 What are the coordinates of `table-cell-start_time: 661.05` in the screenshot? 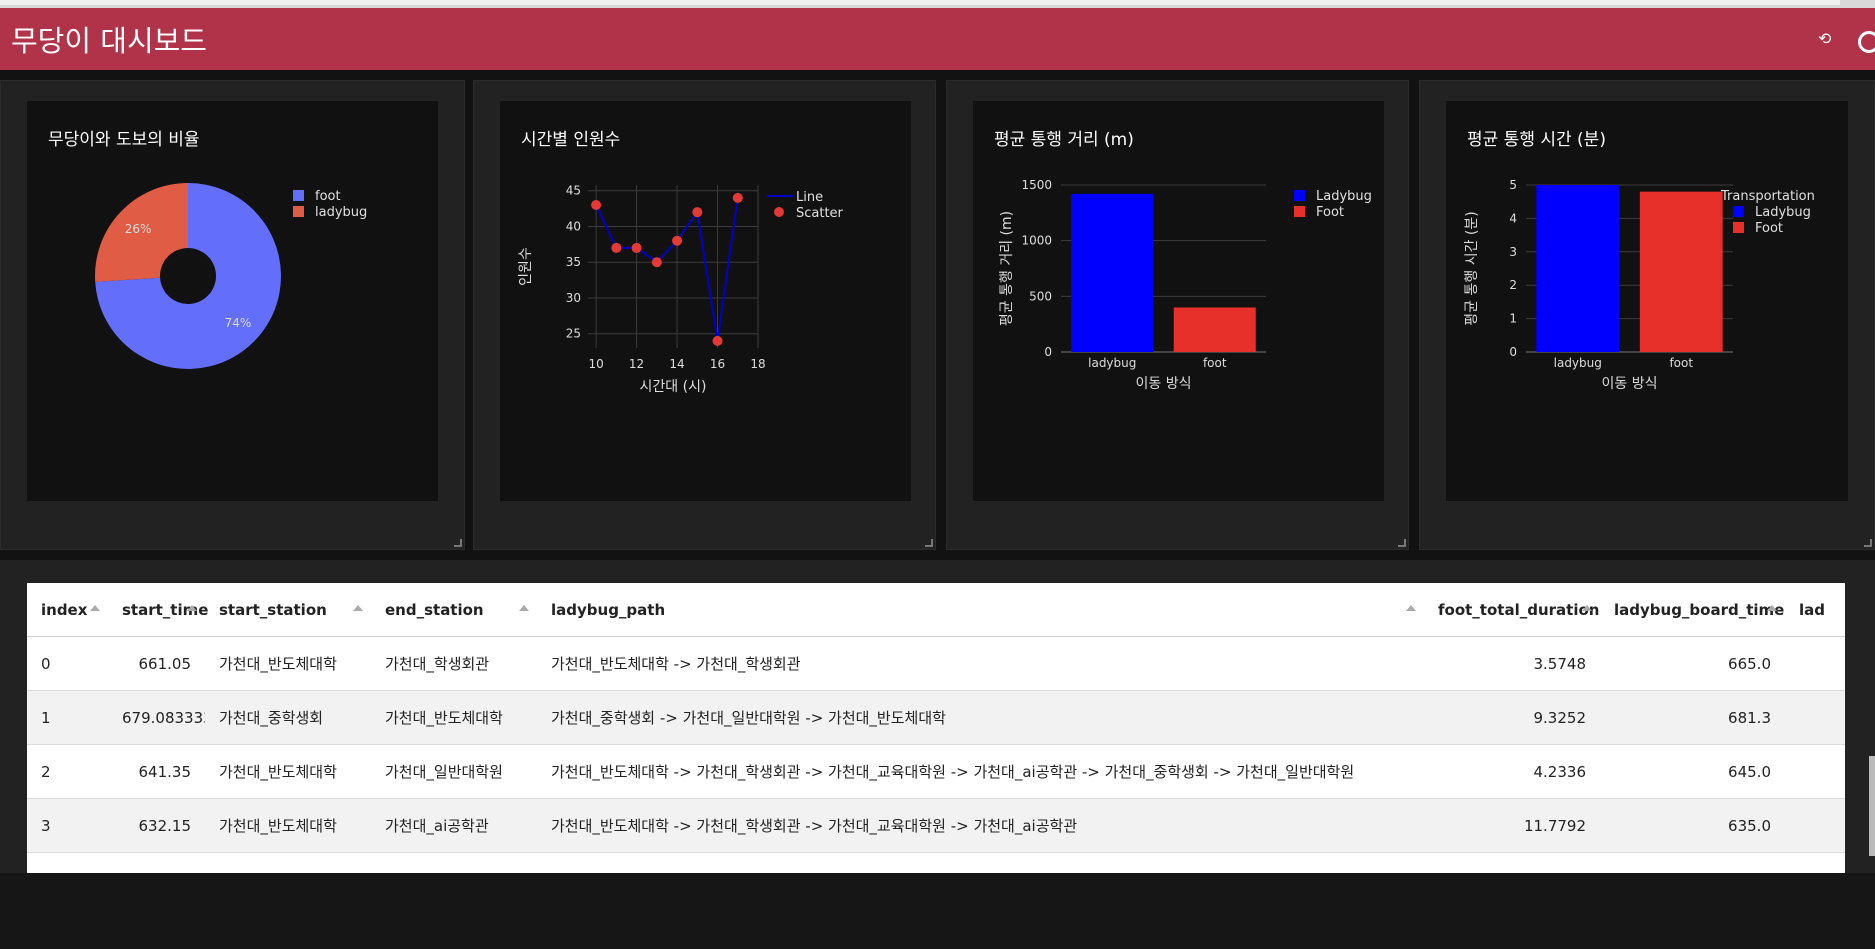 It's located at (156, 663).